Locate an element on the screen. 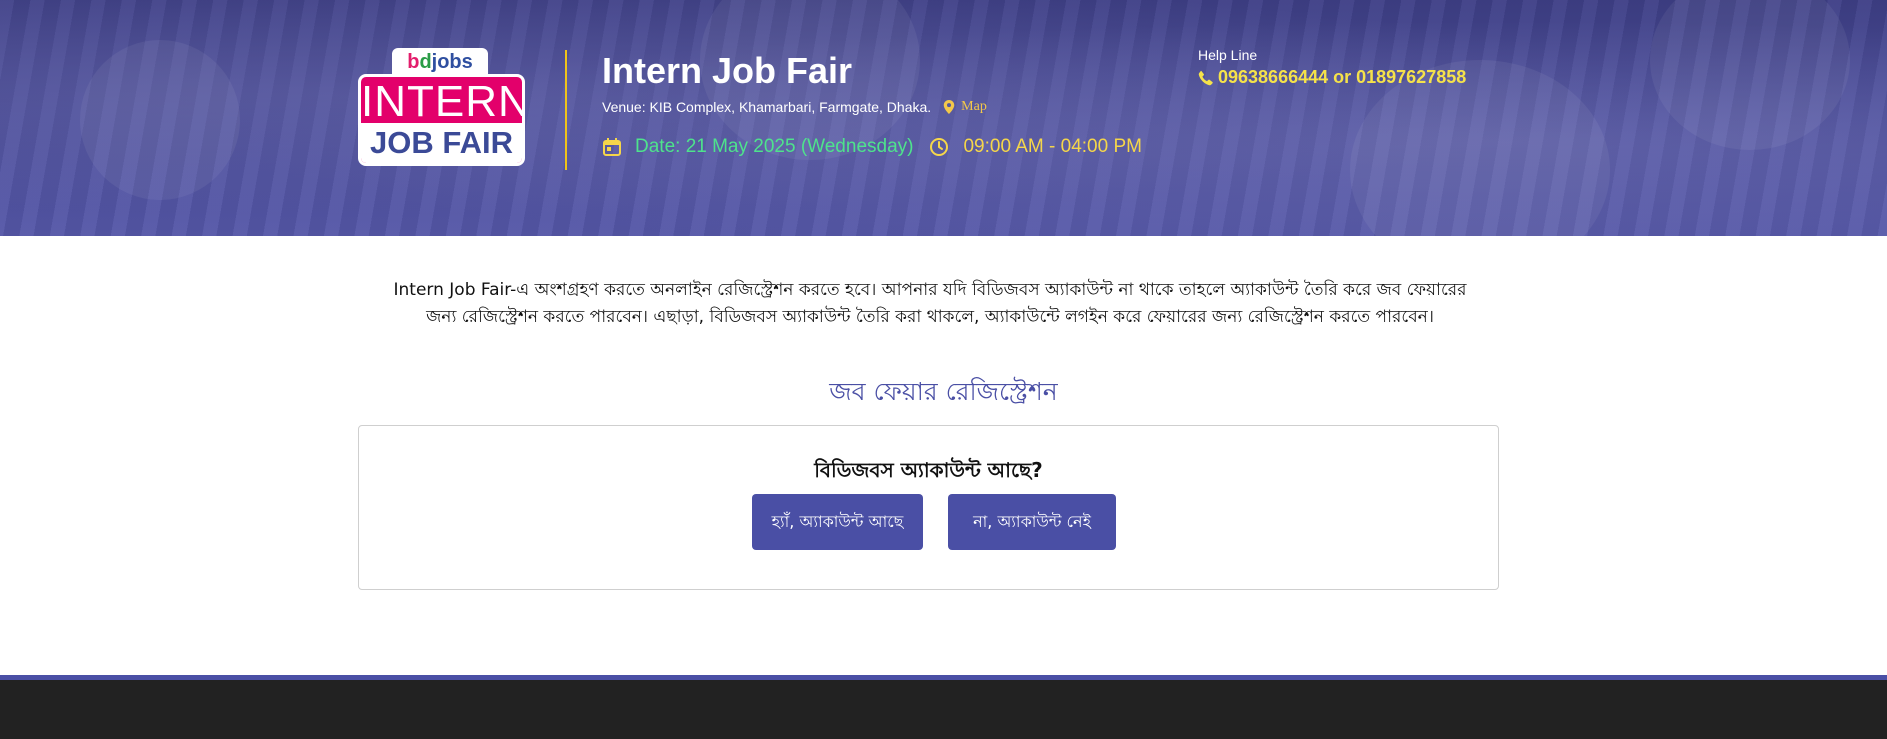 This screenshot has height=739, width=1887. phone-icon is located at coordinates (1205, 77).